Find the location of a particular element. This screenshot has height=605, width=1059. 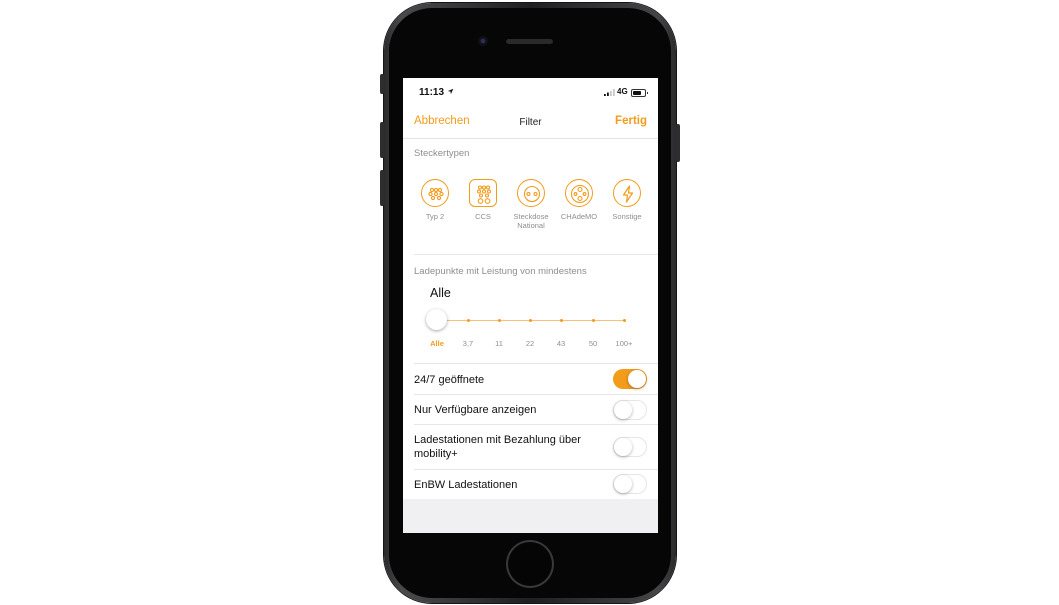

network-type: 4G is located at coordinates (622, 91).